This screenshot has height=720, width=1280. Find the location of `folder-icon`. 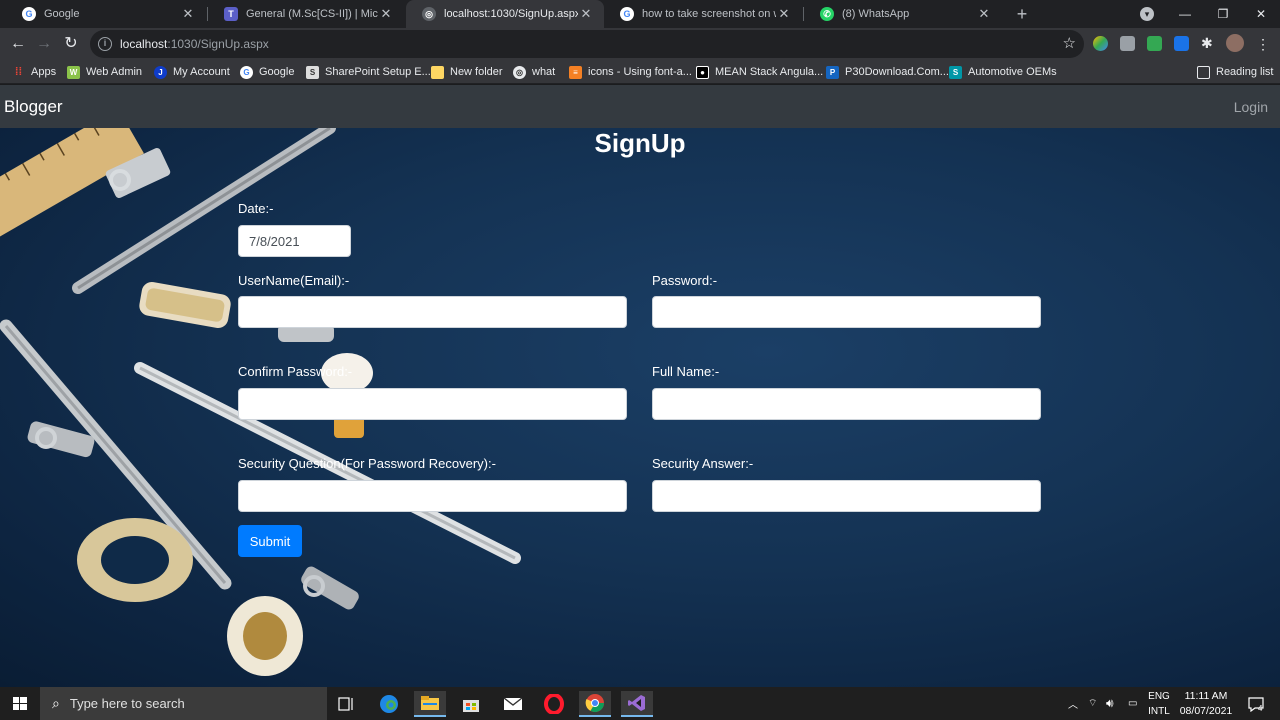

folder-icon is located at coordinates (437, 72).